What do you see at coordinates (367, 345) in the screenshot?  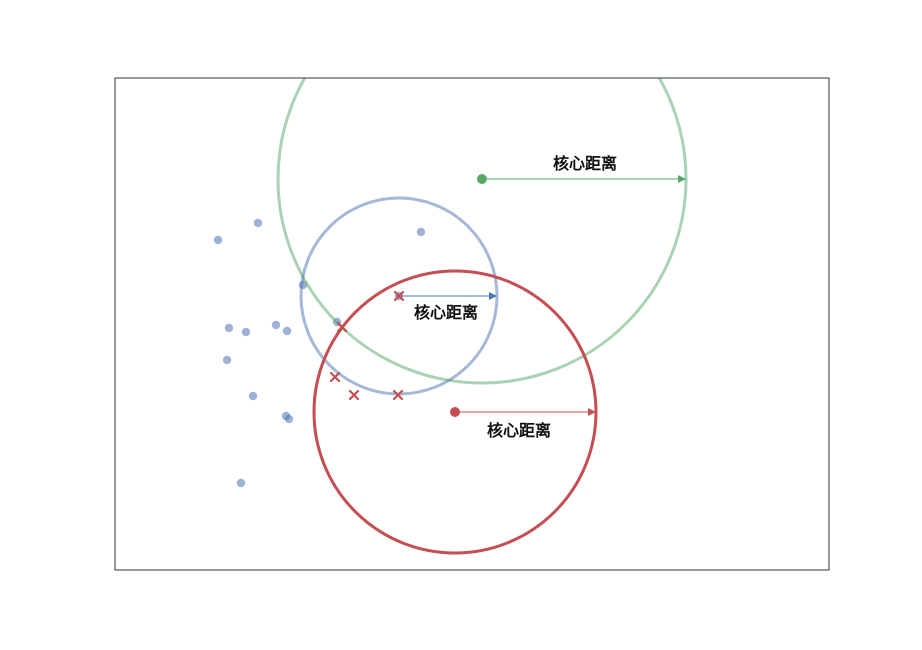 I see `neighbor-markers` at bounding box center [367, 345].